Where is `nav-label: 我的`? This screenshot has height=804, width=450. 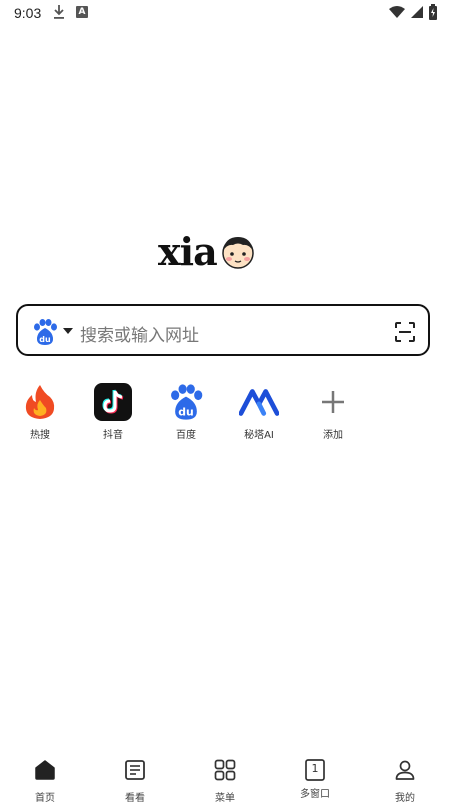
nav-label: 我的 is located at coordinates (405, 798).